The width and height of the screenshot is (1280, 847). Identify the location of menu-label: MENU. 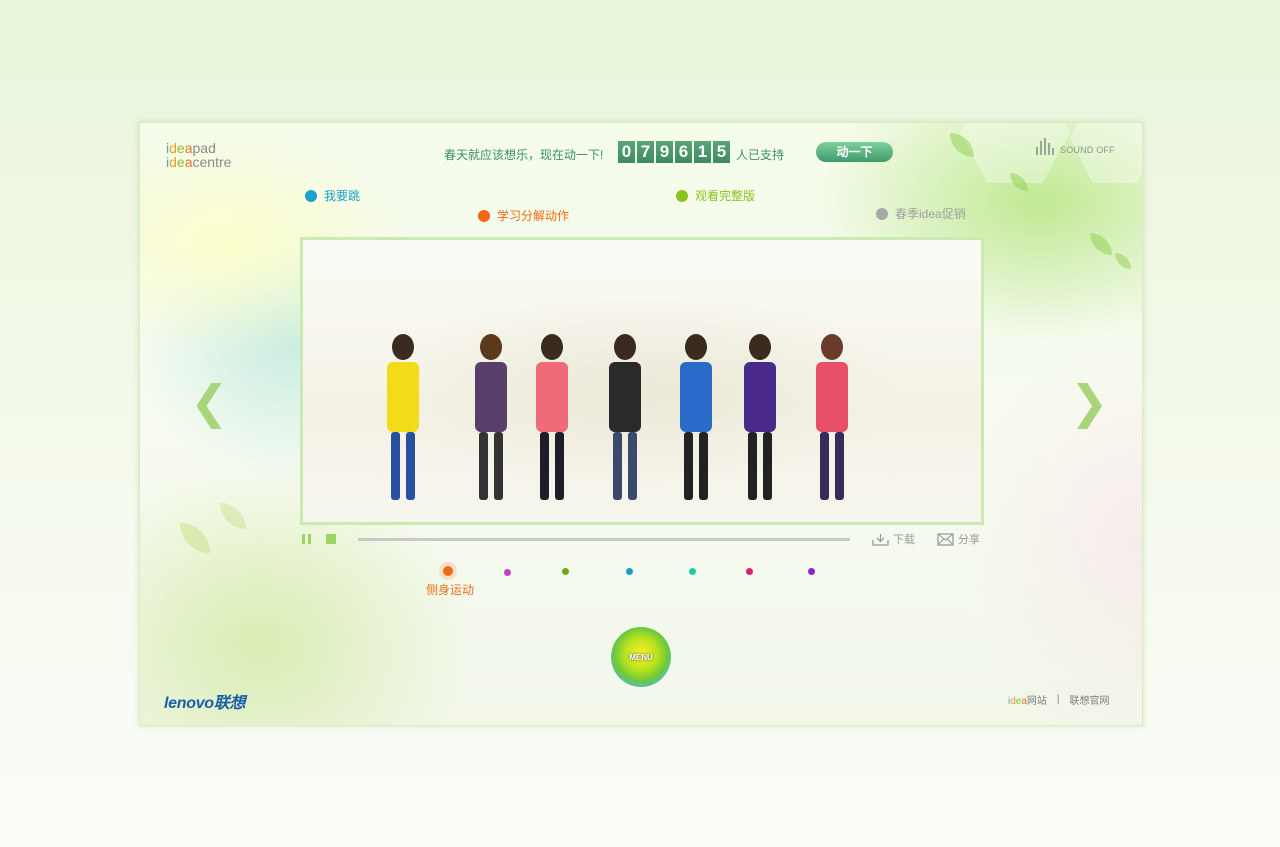
(641, 657).